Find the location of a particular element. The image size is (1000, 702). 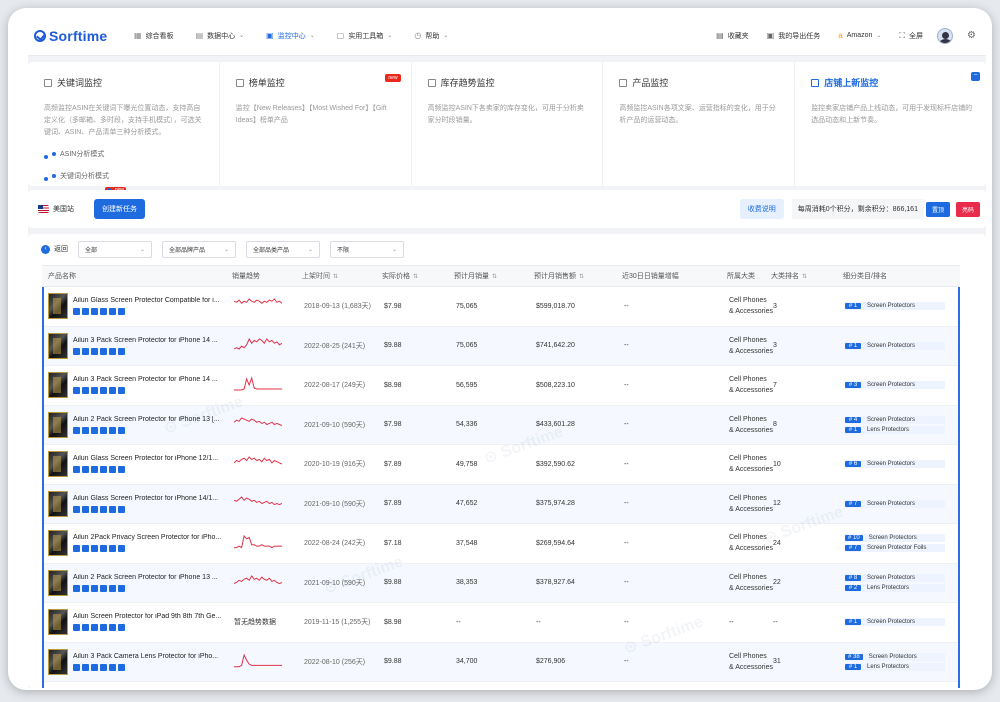

fee-info-button: 收费说明 is located at coordinates (761, 209).